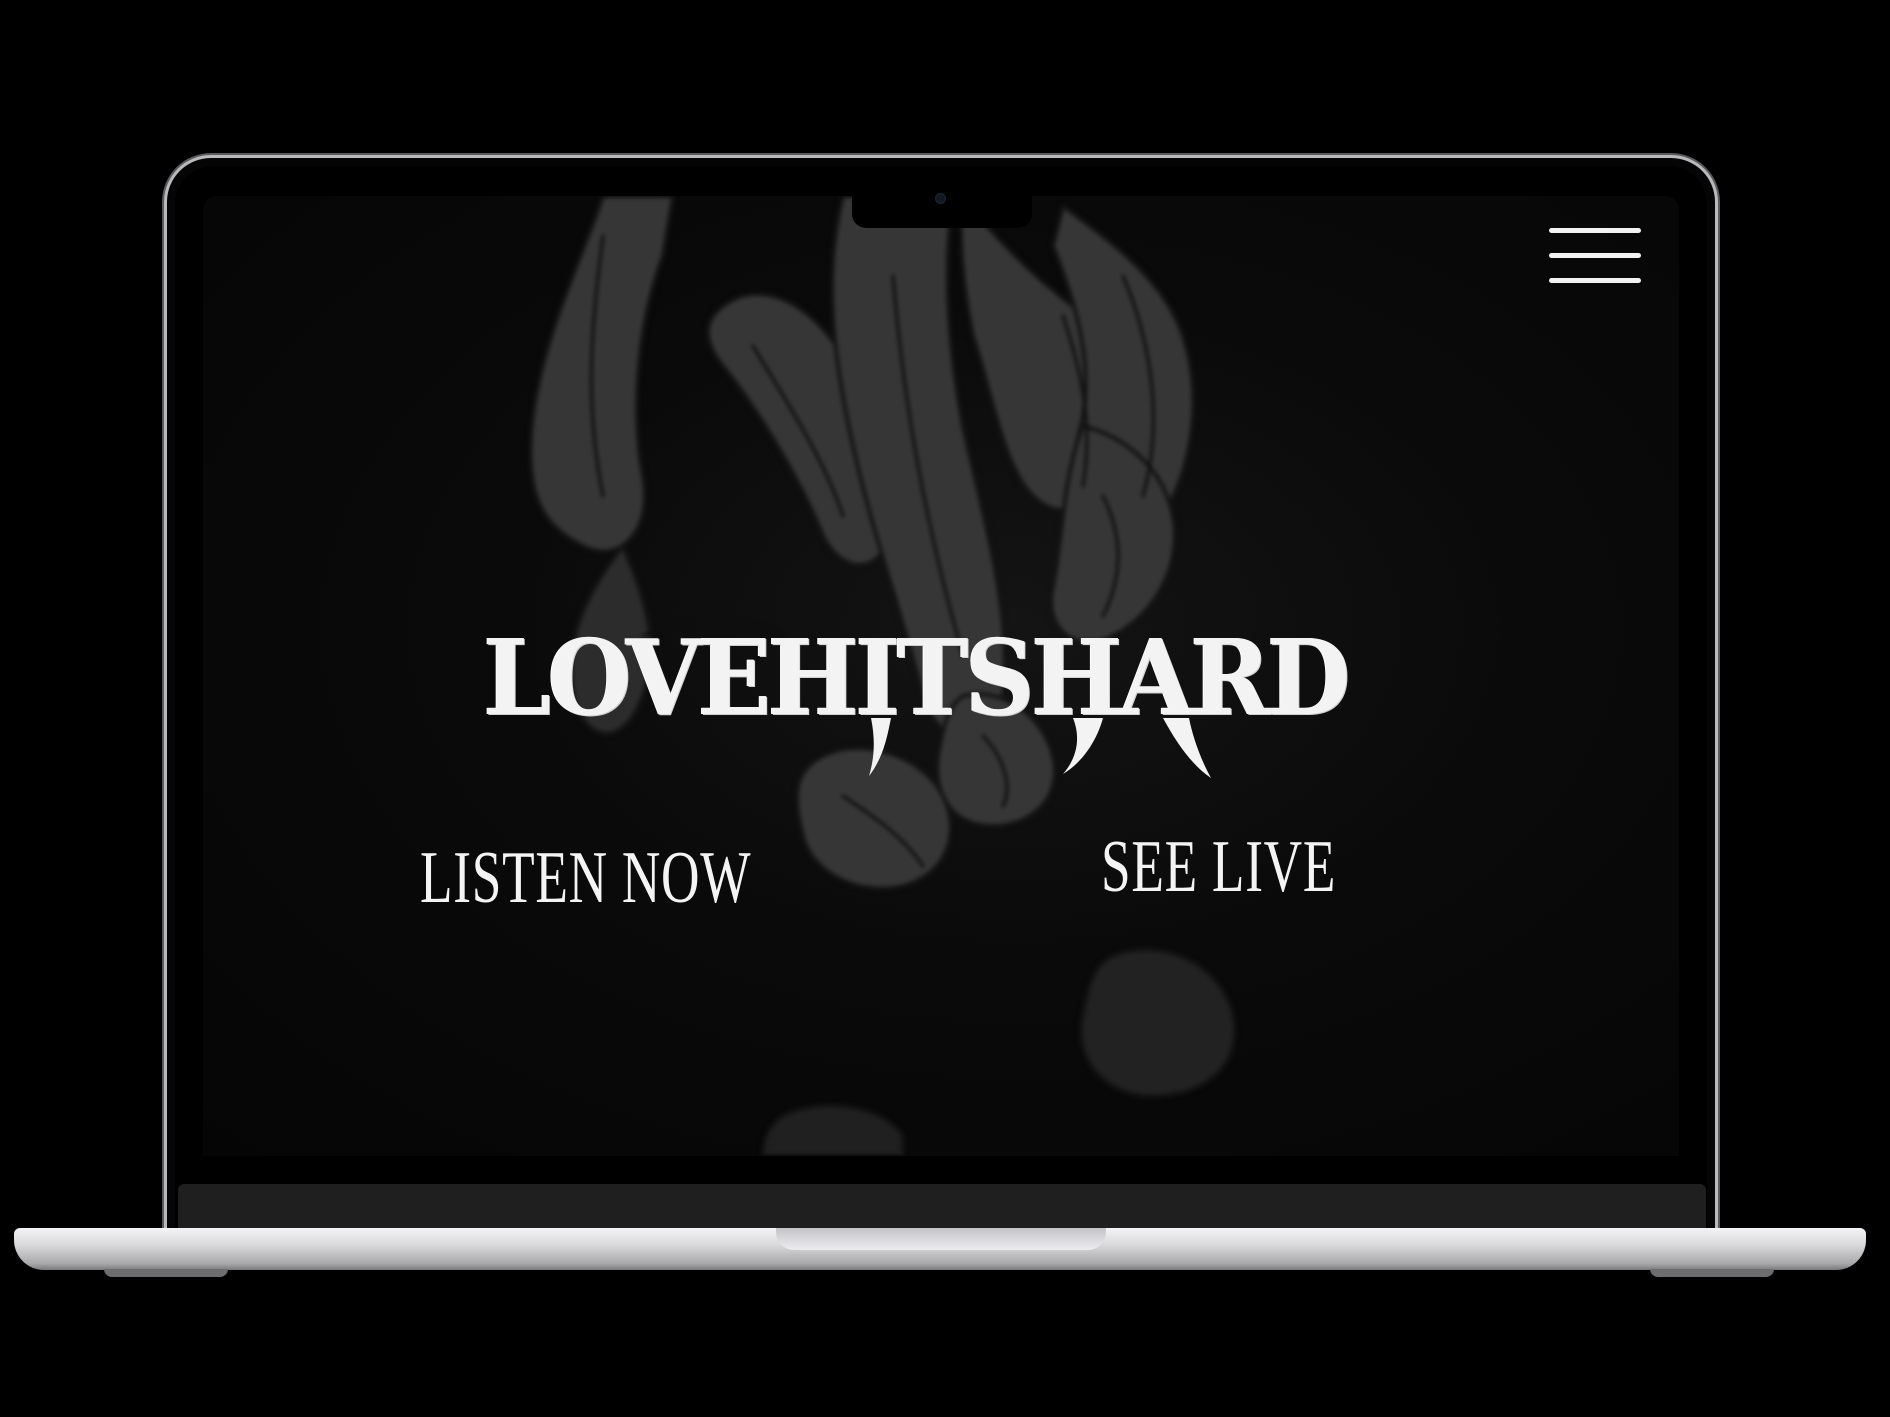 This screenshot has width=1890, height=1417. Describe the element at coordinates (917, 677) in the screenshot. I see `brand-wordmark: LOVEHITSHARD` at that location.